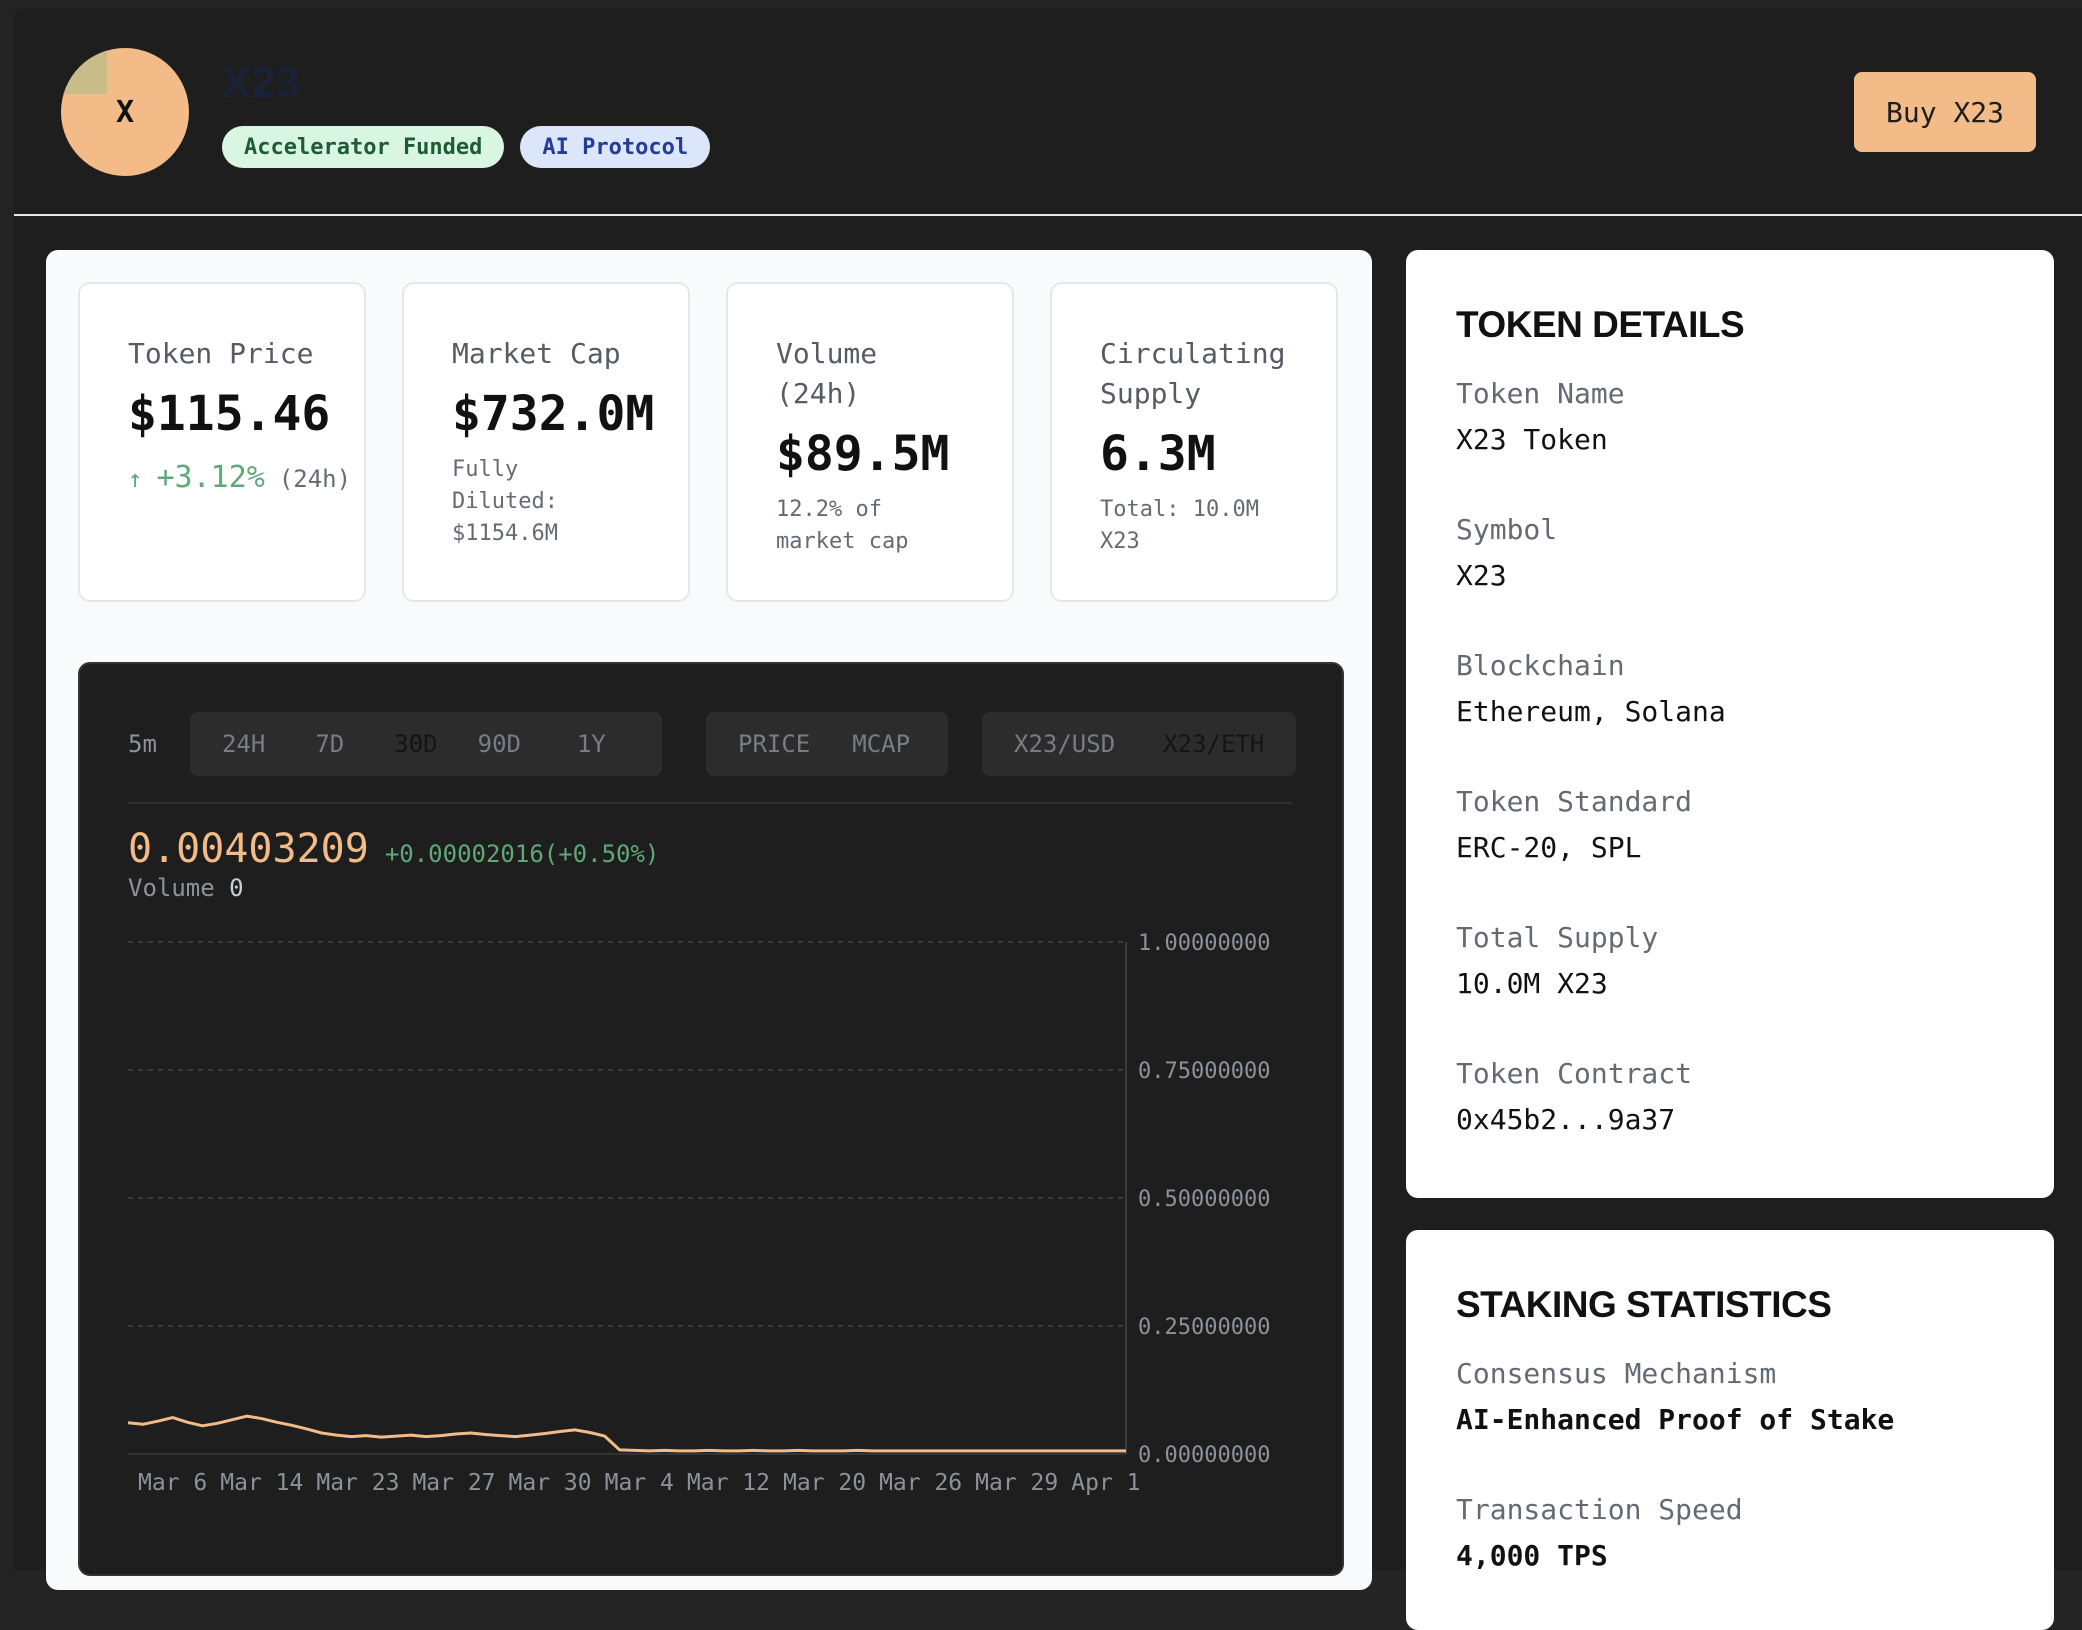 The height and width of the screenshot is (1630, 2082). What do you see at coordinates (1945, 112) in the screenshot?
I see `buy-token-button: Buy X23` at bounding box center [1945, 112].